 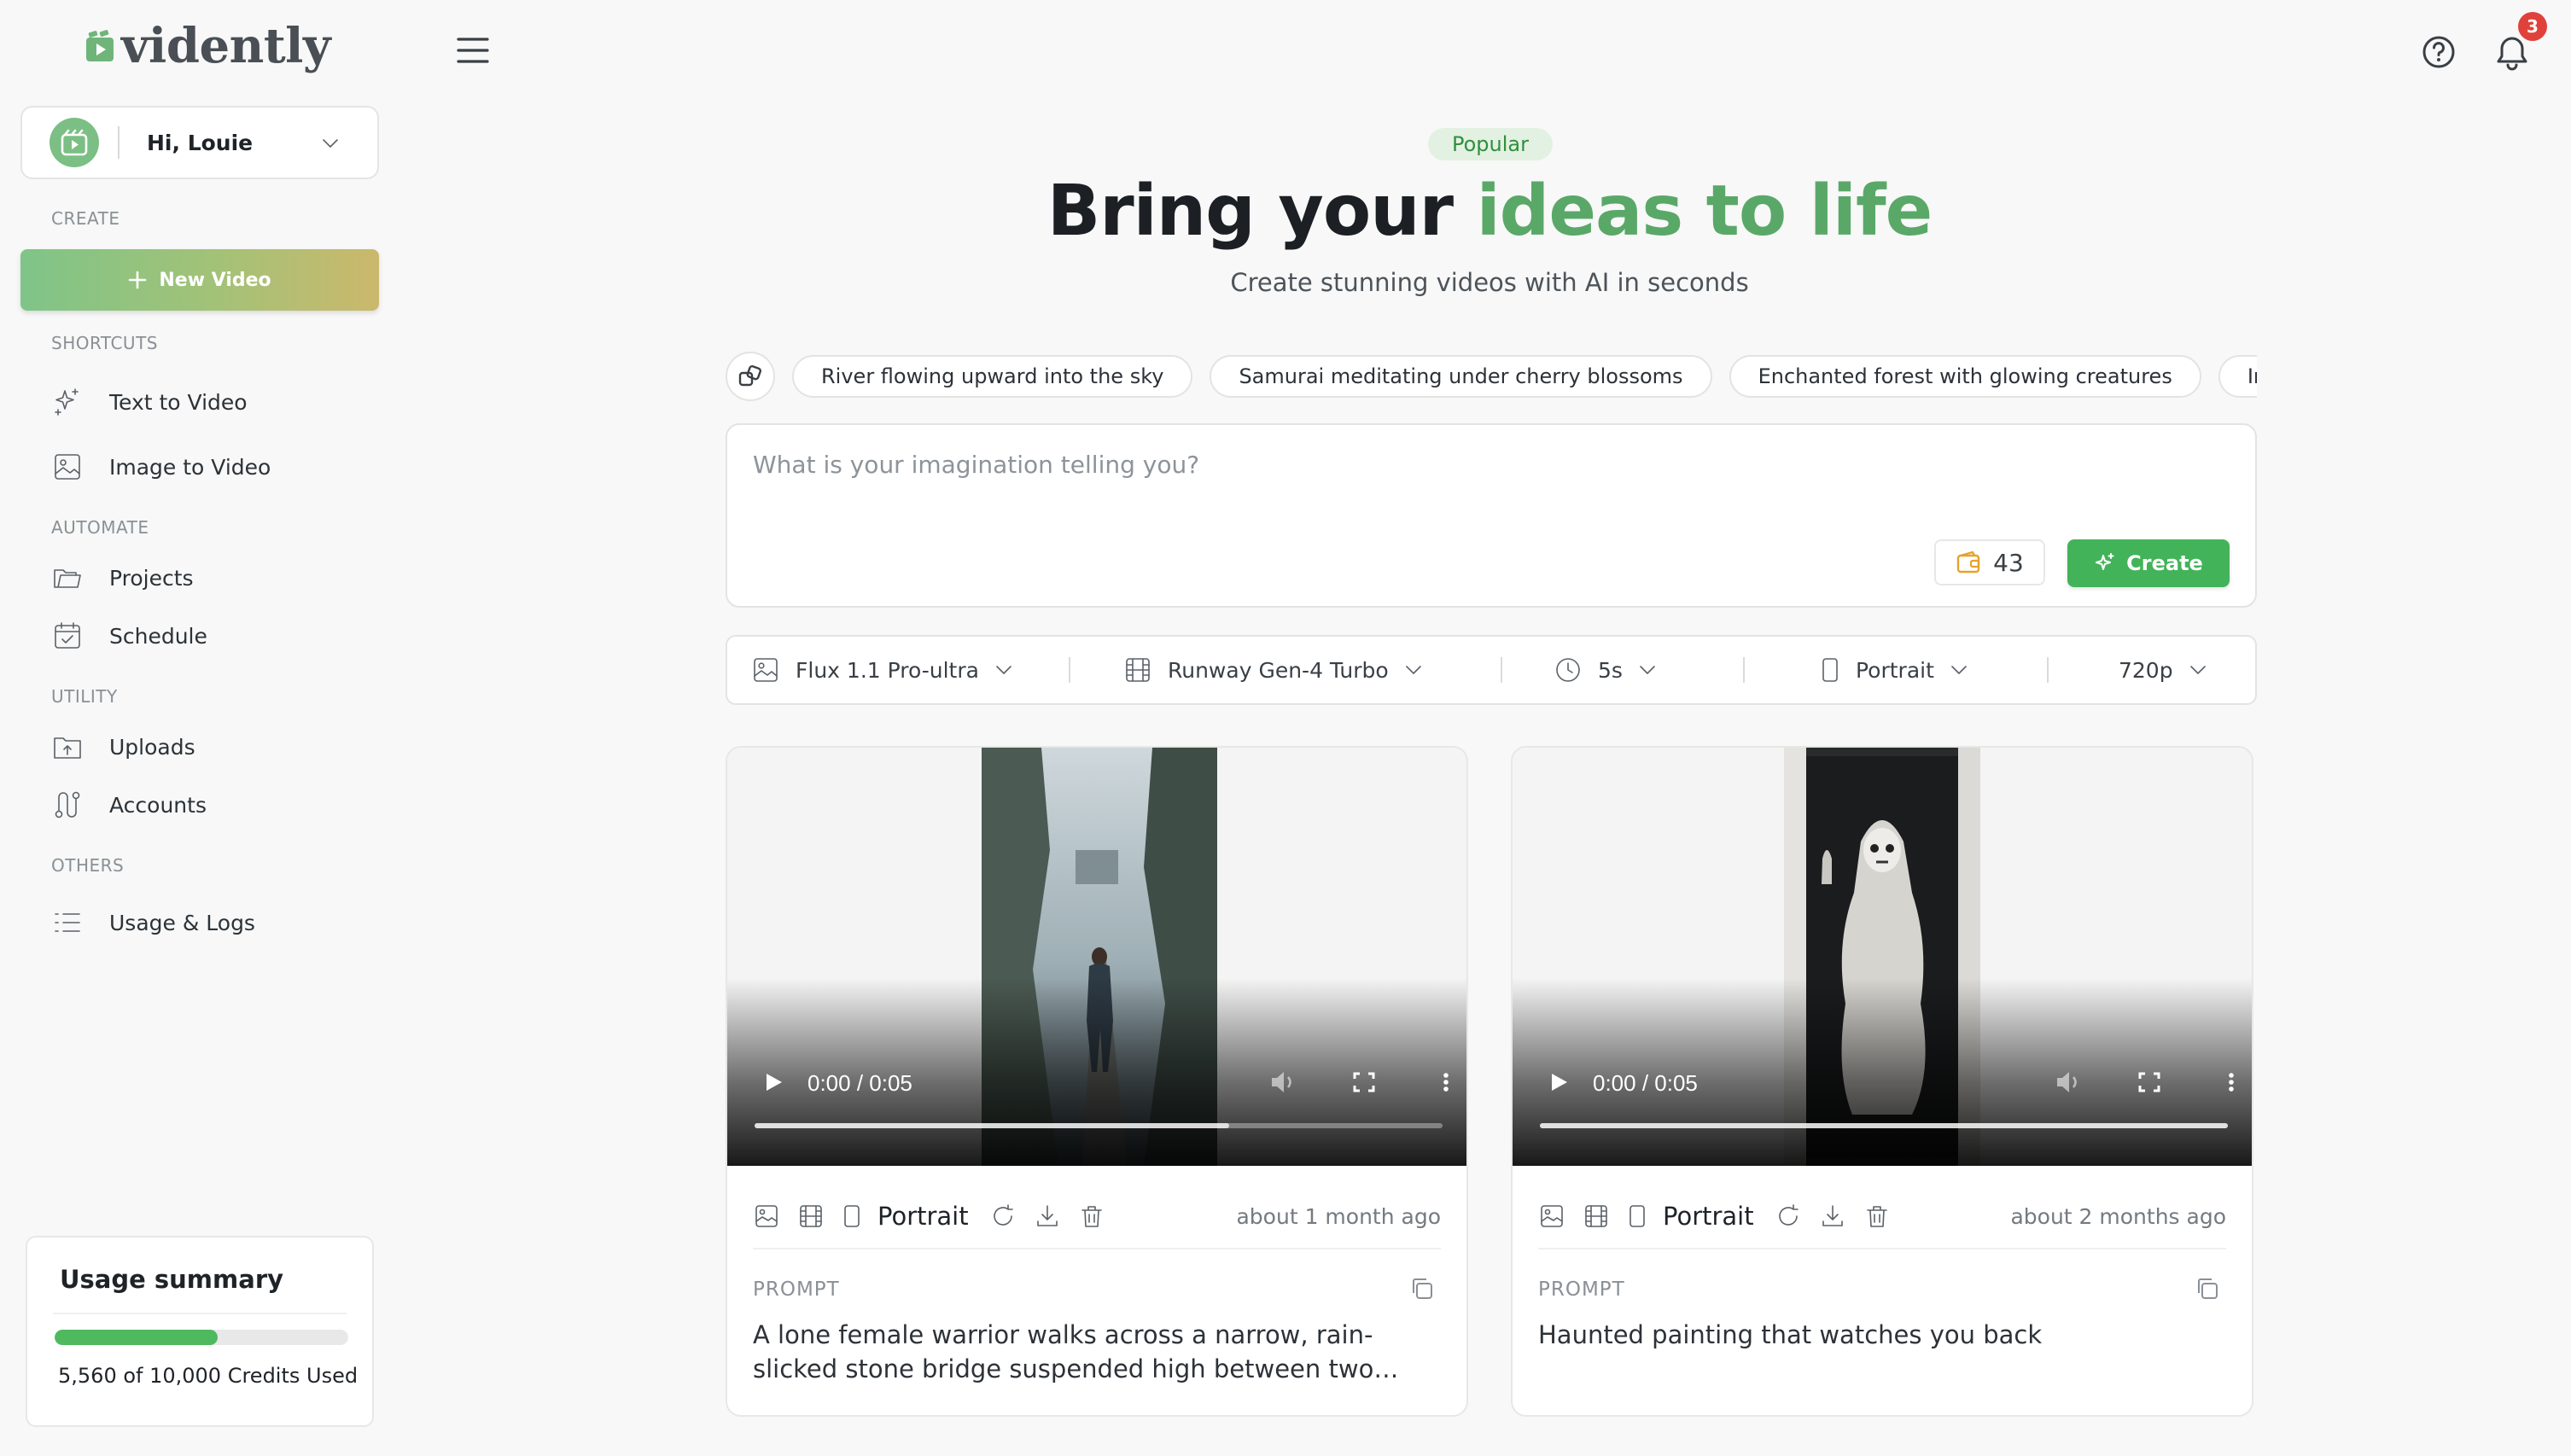 I want to click on suggestion-chip: River flowing upward into the sky, so click(x=993, y=376).